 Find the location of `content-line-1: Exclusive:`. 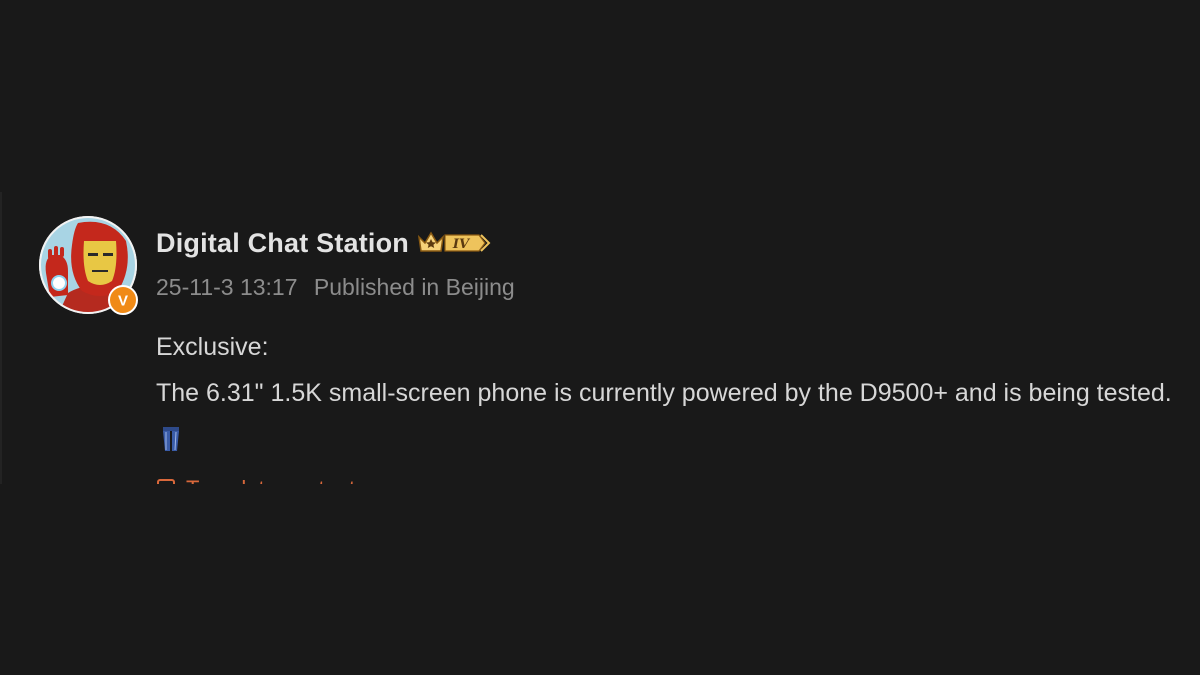

content-line-1: Exclusive: is located at coordinates (212, 347).